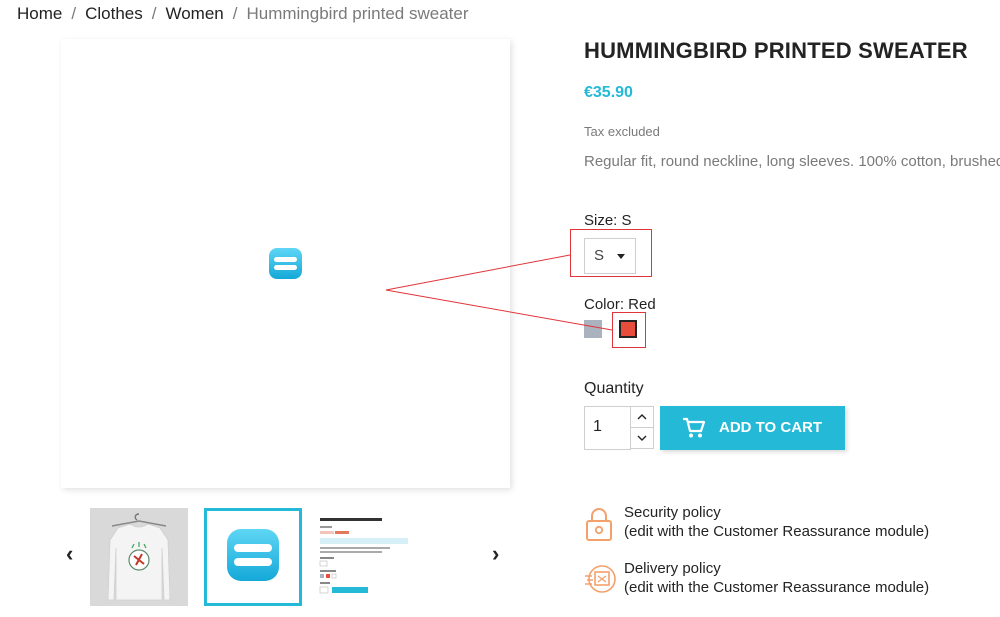 The image size is (1000, 617). I want to click on size-label: Size: S, so click(608, 220).